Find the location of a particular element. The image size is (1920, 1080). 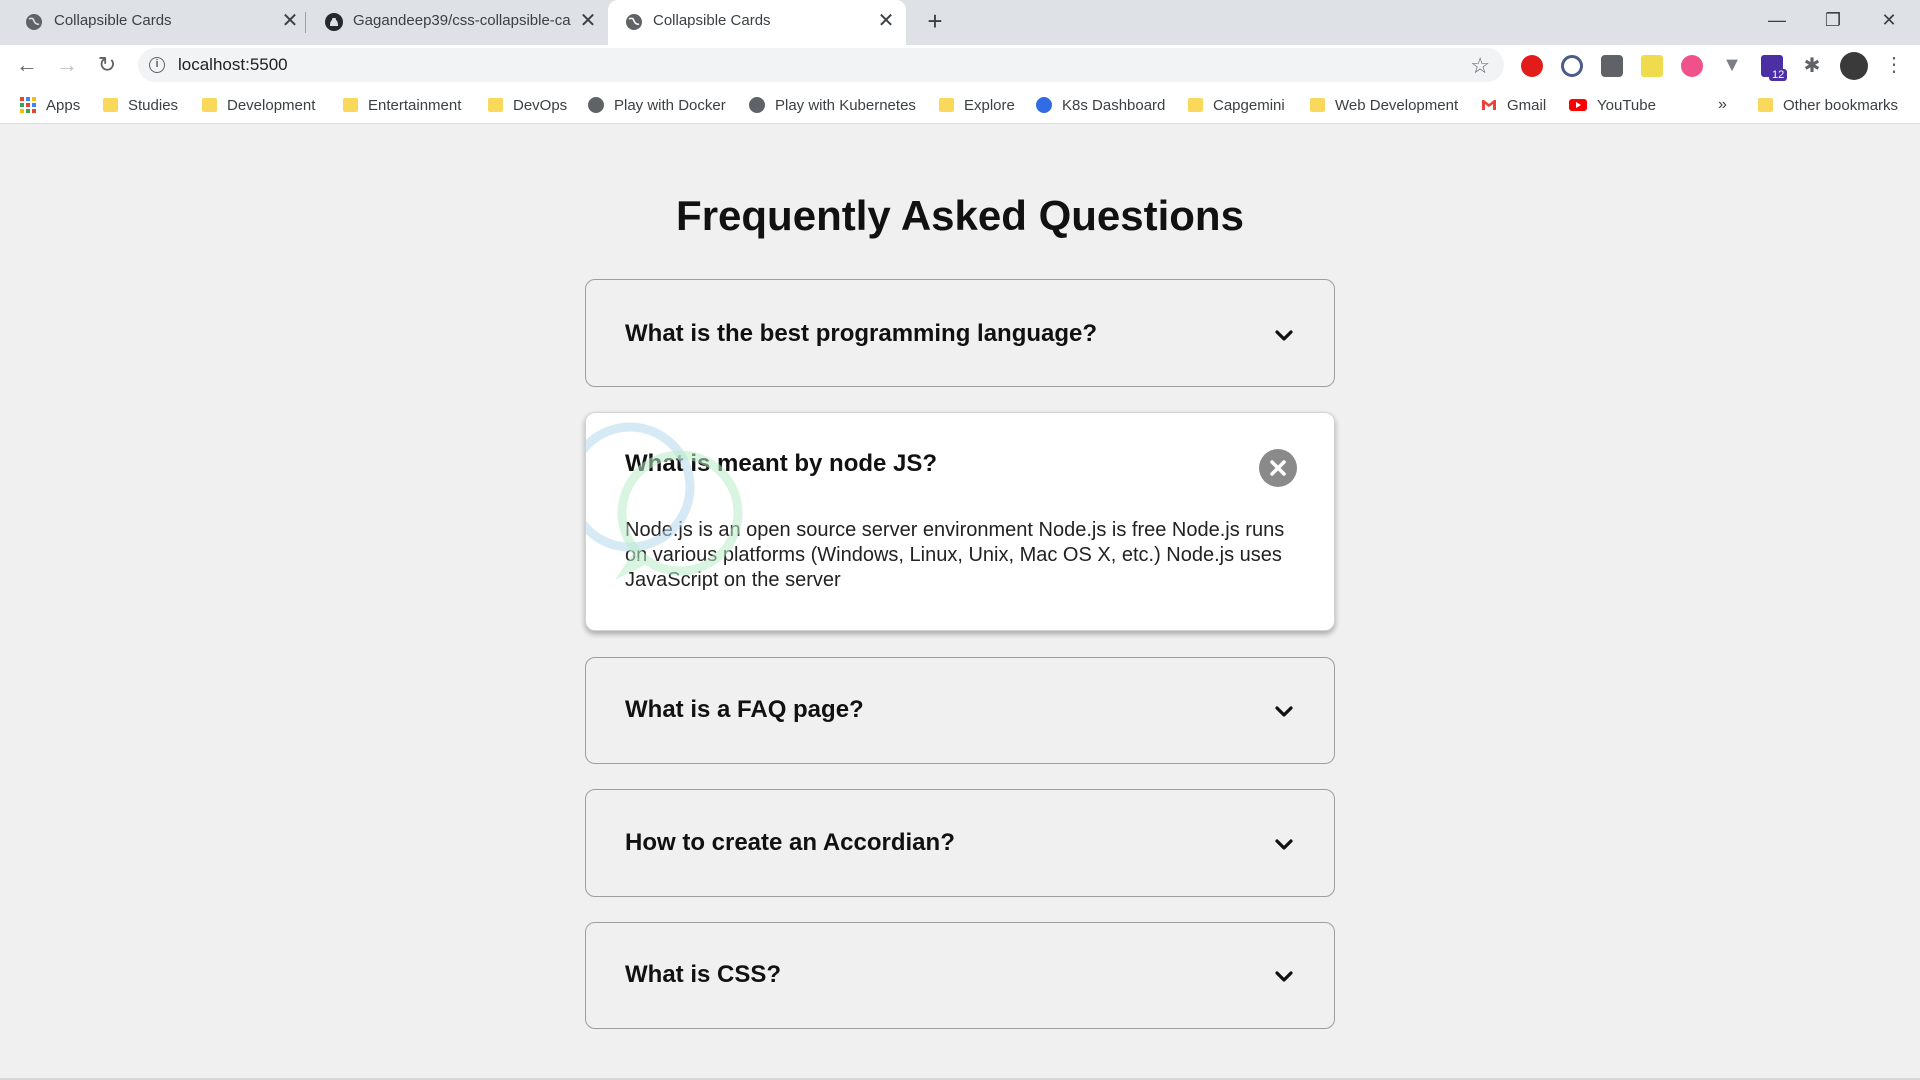

extension-badge: 12 is located at coordinates (1778, 75).